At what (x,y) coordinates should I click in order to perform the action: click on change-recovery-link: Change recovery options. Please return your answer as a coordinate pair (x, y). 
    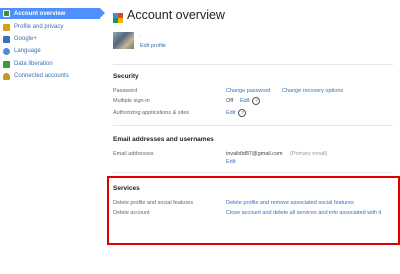
    Looking at the image, I should click on (312, 91).